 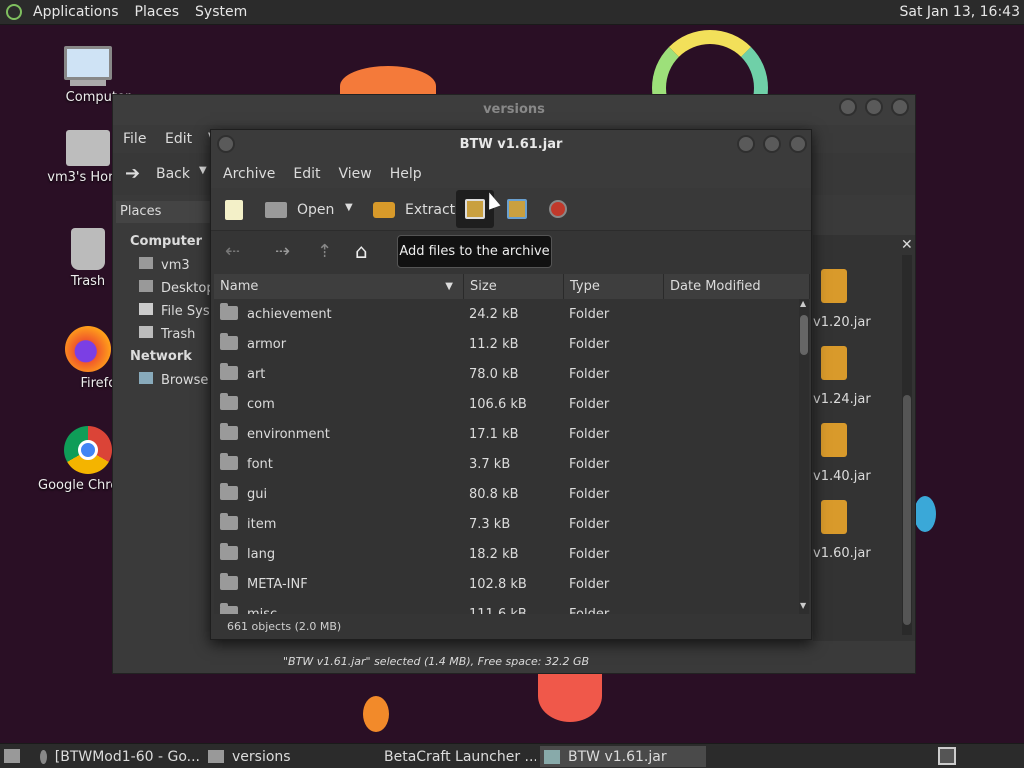 I want to click on open-button: Open, so click(x=315, y=210).